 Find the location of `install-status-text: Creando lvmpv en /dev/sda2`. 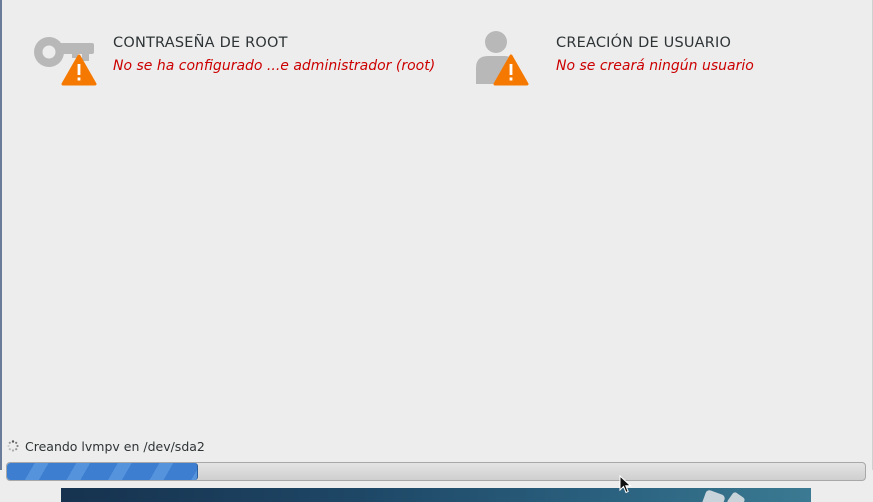

install-status-text: Creando lvmpv en /dev/sda2 is located at coordinates (115, 446).